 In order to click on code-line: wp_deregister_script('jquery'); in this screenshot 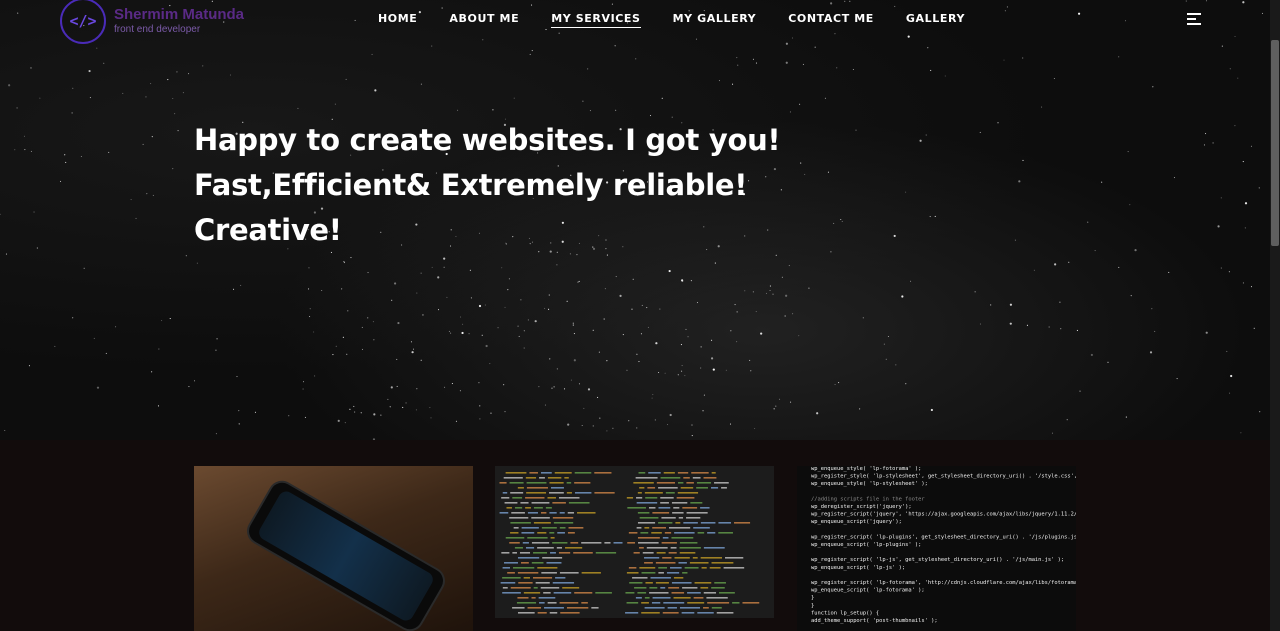, I will do `click(861, 507)`.